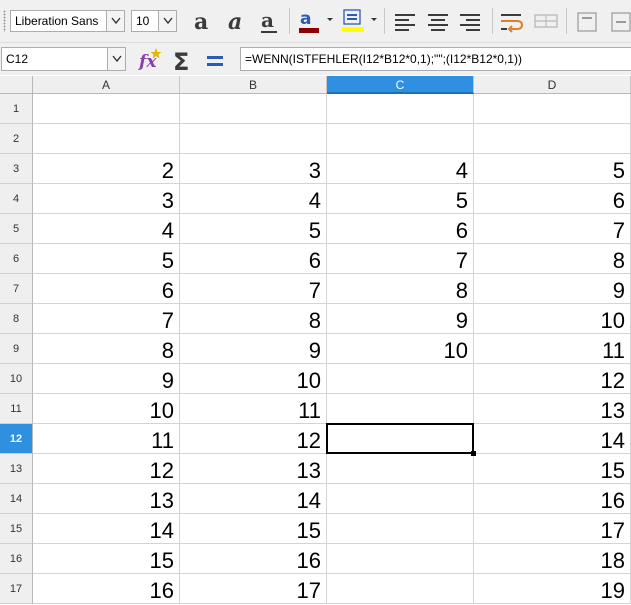 This screenshot has height=605, width=631. What do you see at coordinates (16, 169) in the screenshot?
I see `row-header: 3` at bounding box center [16, 169].